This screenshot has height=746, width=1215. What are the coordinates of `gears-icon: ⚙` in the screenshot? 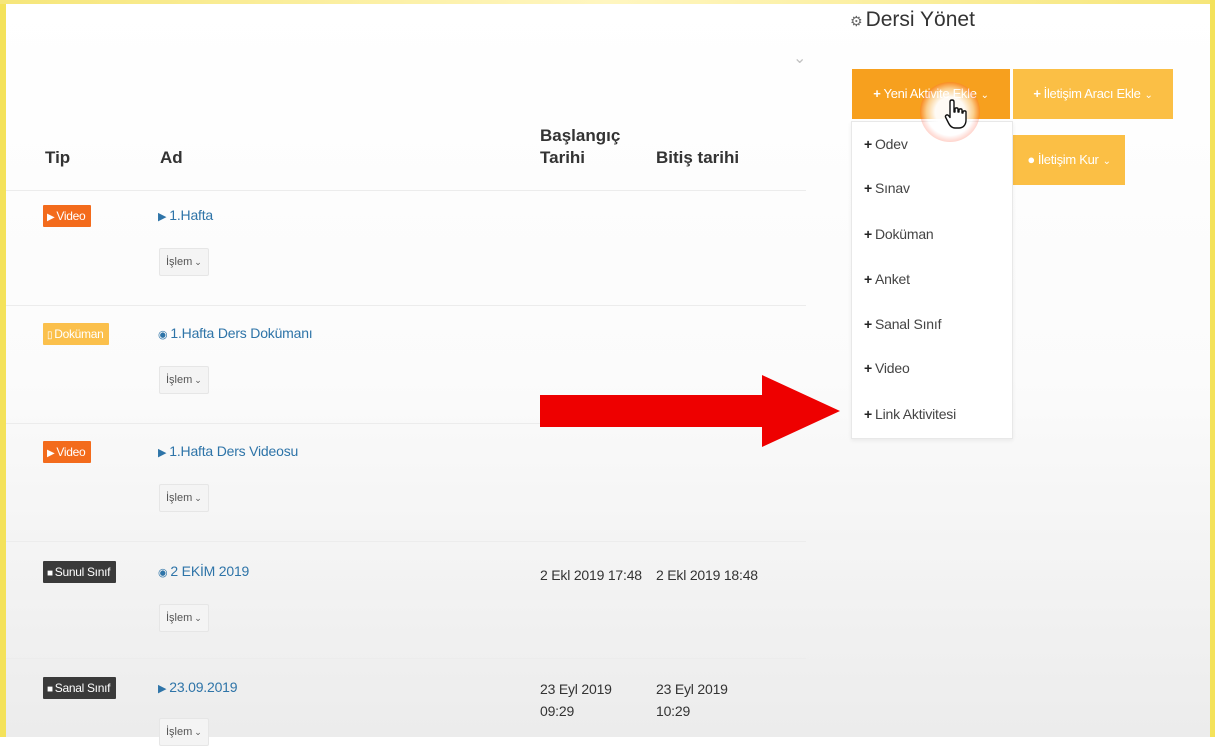 It's located at (856, 21).